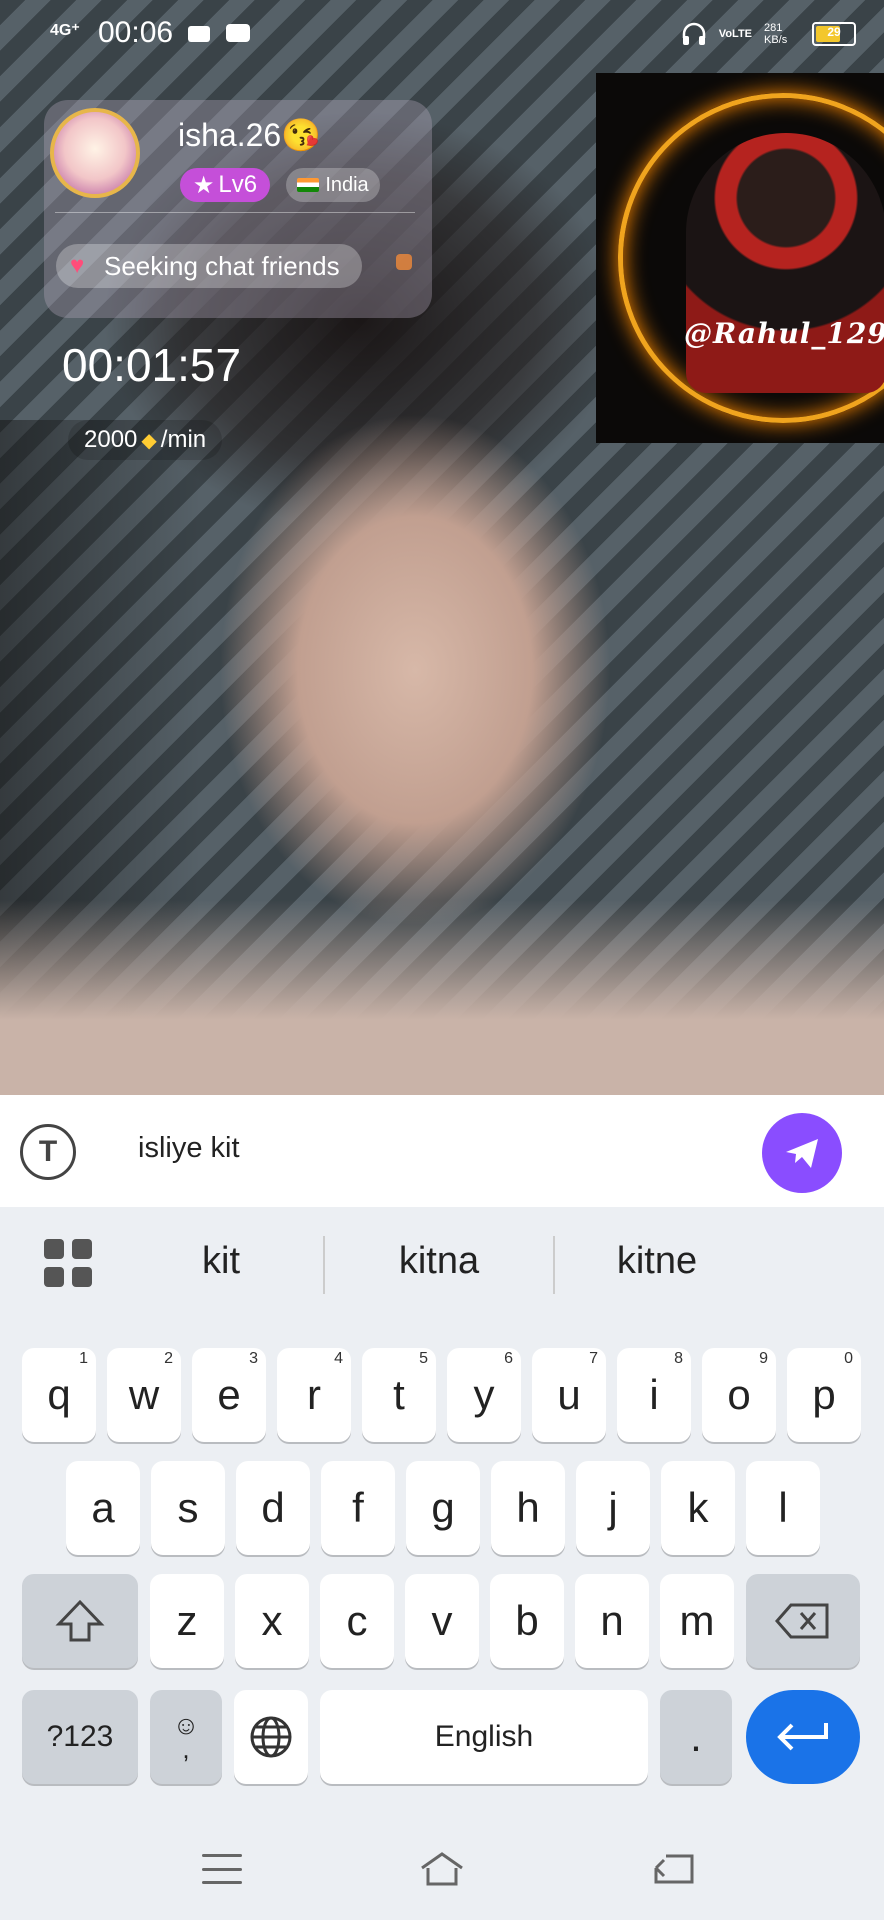  I want to click on more-icon, so click(404, 262).